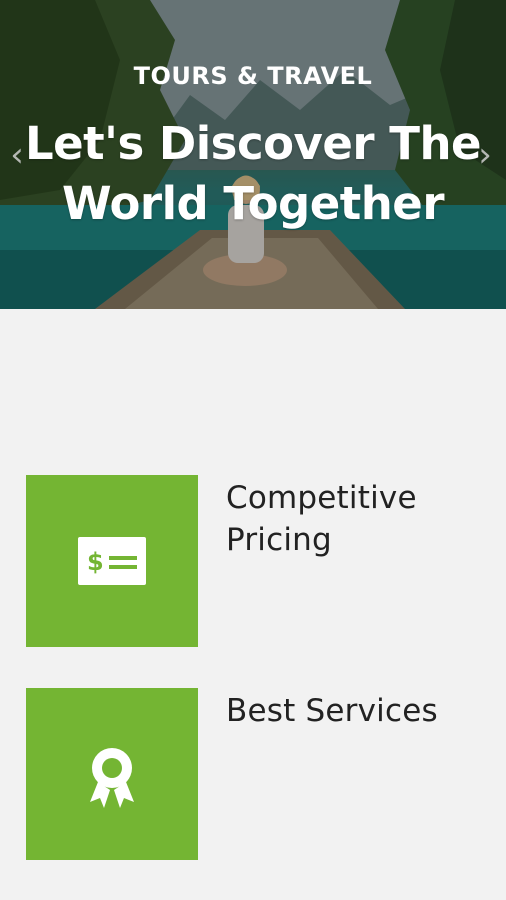  I want to click on carousel-next-button: ›, so click(485, 155).